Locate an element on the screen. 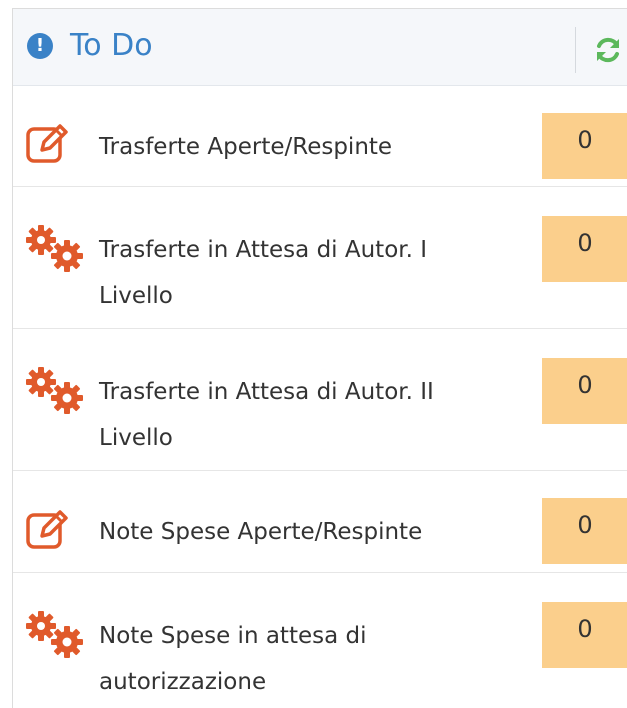  info-icon-glyph: ! is located at coordinates (40, 45).